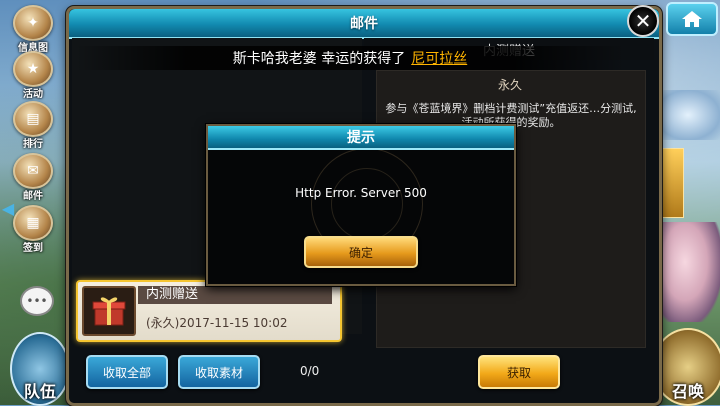 The width and height of the screenshot is (720, 406). Describe the element at coordinates (109, 311) in the screenshot. I see `gift-box-icon` at that location.